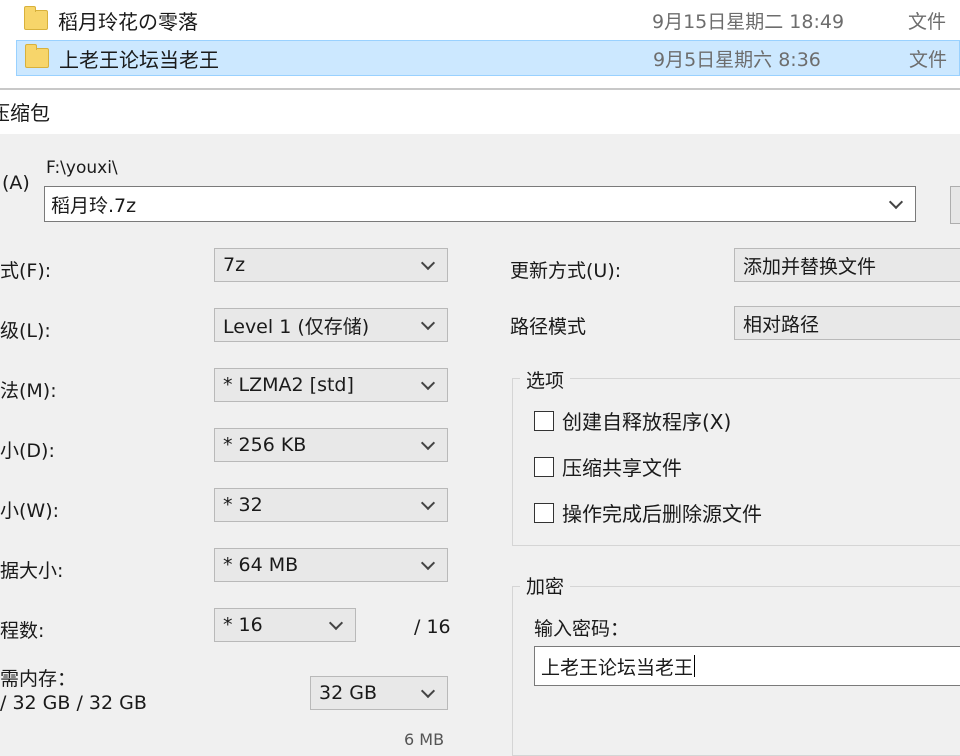 The image size is (960, 756). What do you see at coordinates (25, 331) in the screenshot?
I see `level-label: 级(L):` at bounding box center [25, 331].